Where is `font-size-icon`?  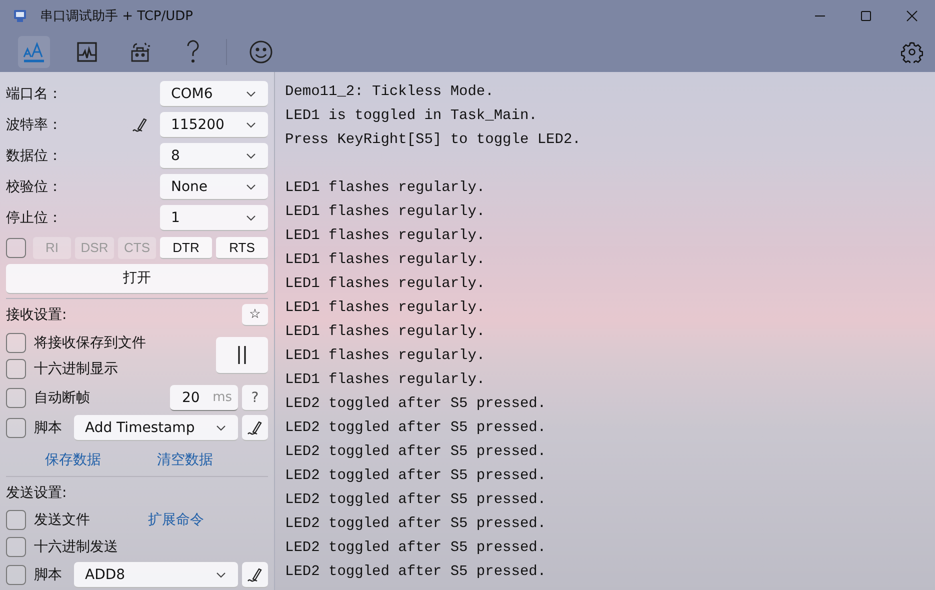
font-size-icon is located at coordinates (34, 52).